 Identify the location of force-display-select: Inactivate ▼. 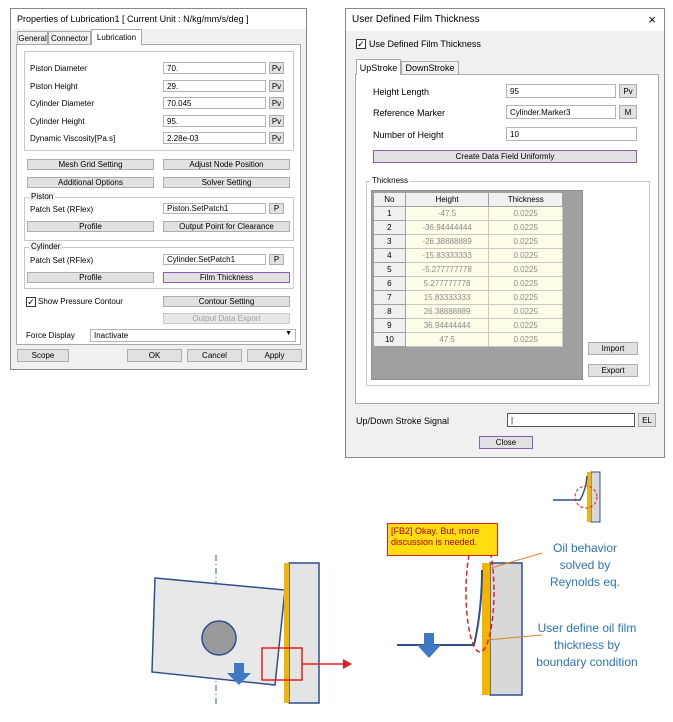
(193, 335).